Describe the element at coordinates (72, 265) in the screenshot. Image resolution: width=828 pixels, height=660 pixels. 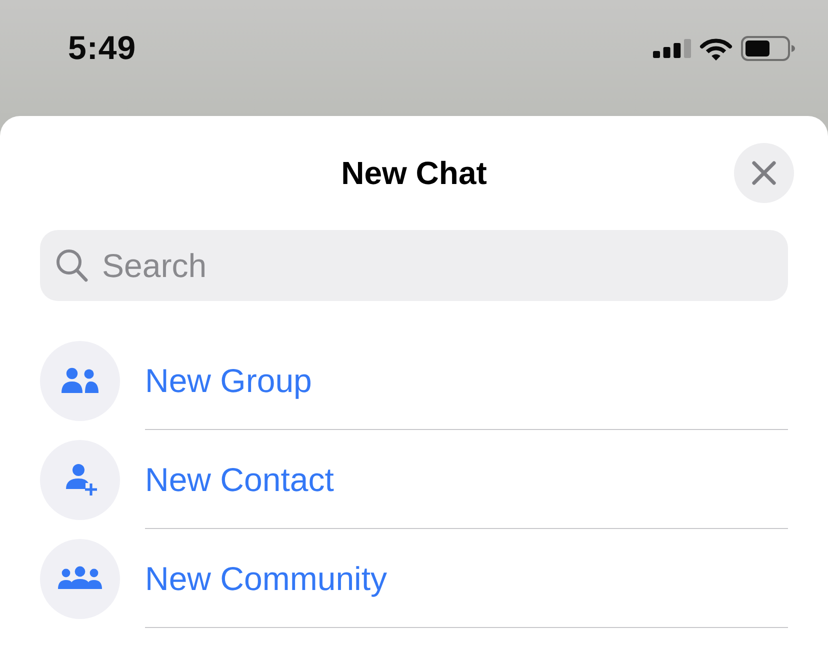
I see `search-icon` at that location.